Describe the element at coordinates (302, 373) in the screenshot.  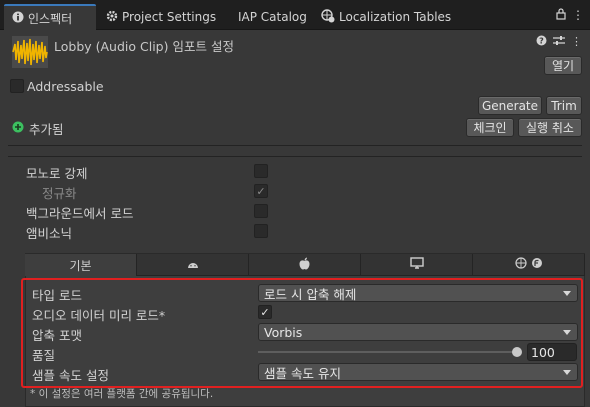
I see `sample-rate-value: 샘플 속도 유지` at that location.